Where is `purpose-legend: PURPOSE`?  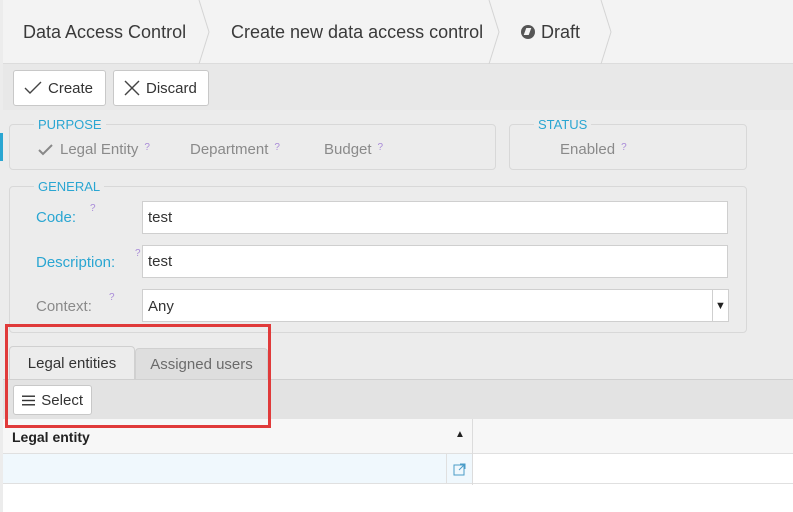 purpose-legend: PURPOSE is located at coordinates (70, 124).